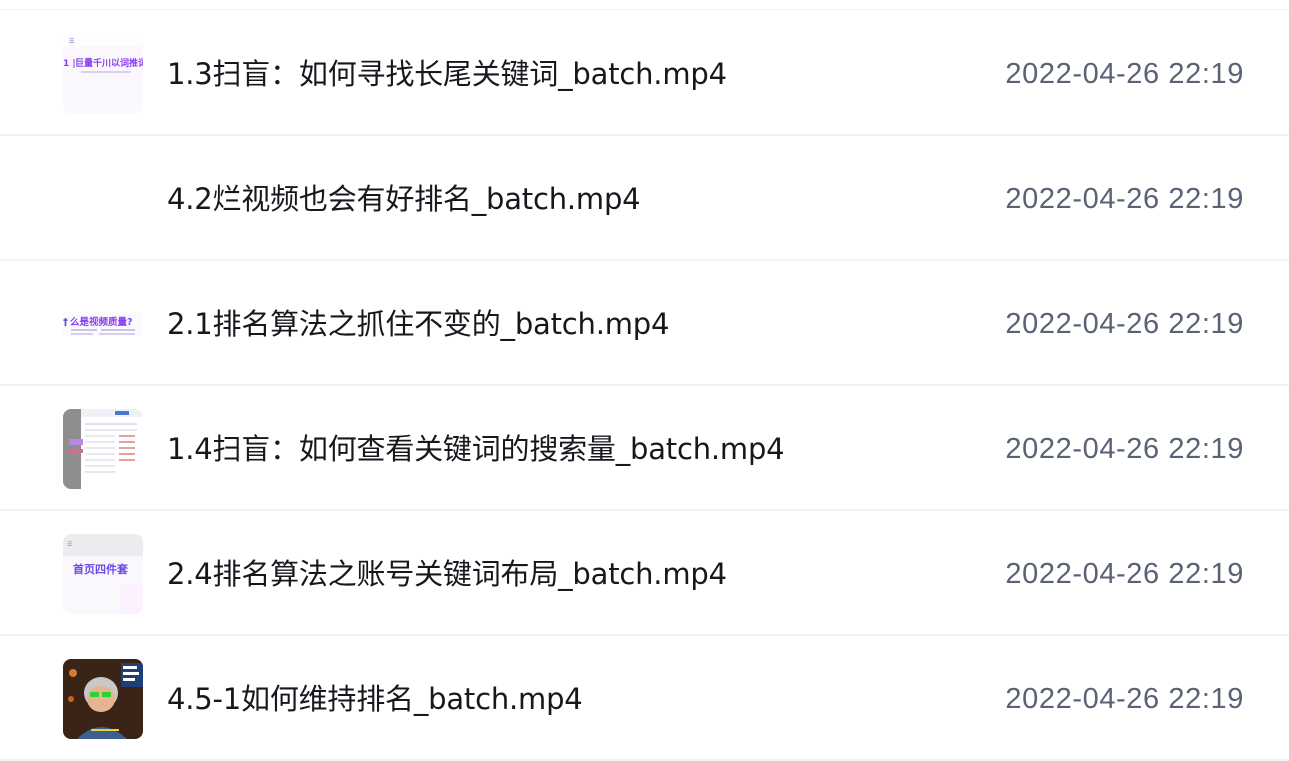 The width and height of the screenshot is (1289, 761). Describe the element at coordinates (103, 74) in the screenshot. I see `video-thumbnail-icon: ☰ 1 | 巨量千川以词推词` at that location.